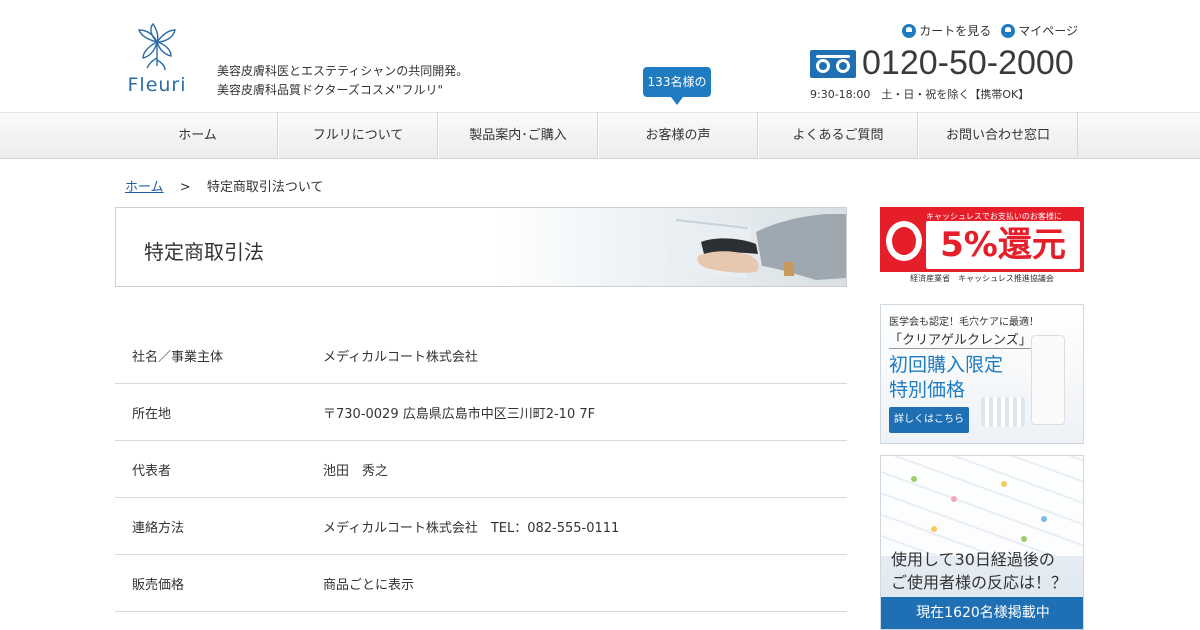  Describe the element at coordinates (982, 279) in the screenshot. I see `cashless-banner-footer: 経済産業省 キャッシュレス推進協議会` at that location.